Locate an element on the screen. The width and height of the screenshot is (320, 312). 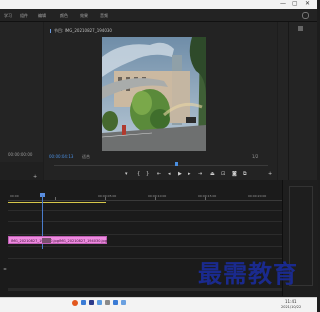
export-frame-icon: ◙ is located at coordinates (234, 174).